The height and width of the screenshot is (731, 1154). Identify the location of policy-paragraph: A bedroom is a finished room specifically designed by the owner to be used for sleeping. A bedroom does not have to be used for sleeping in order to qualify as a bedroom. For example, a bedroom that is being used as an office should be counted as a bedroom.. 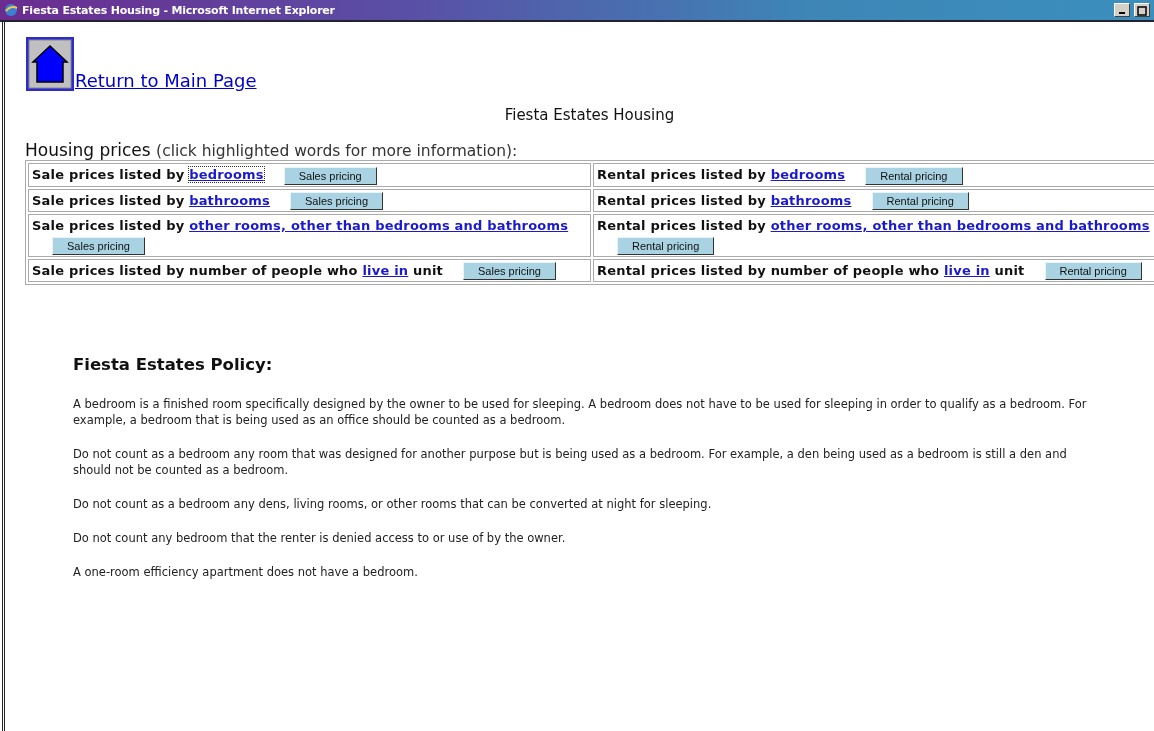
(580, 412).